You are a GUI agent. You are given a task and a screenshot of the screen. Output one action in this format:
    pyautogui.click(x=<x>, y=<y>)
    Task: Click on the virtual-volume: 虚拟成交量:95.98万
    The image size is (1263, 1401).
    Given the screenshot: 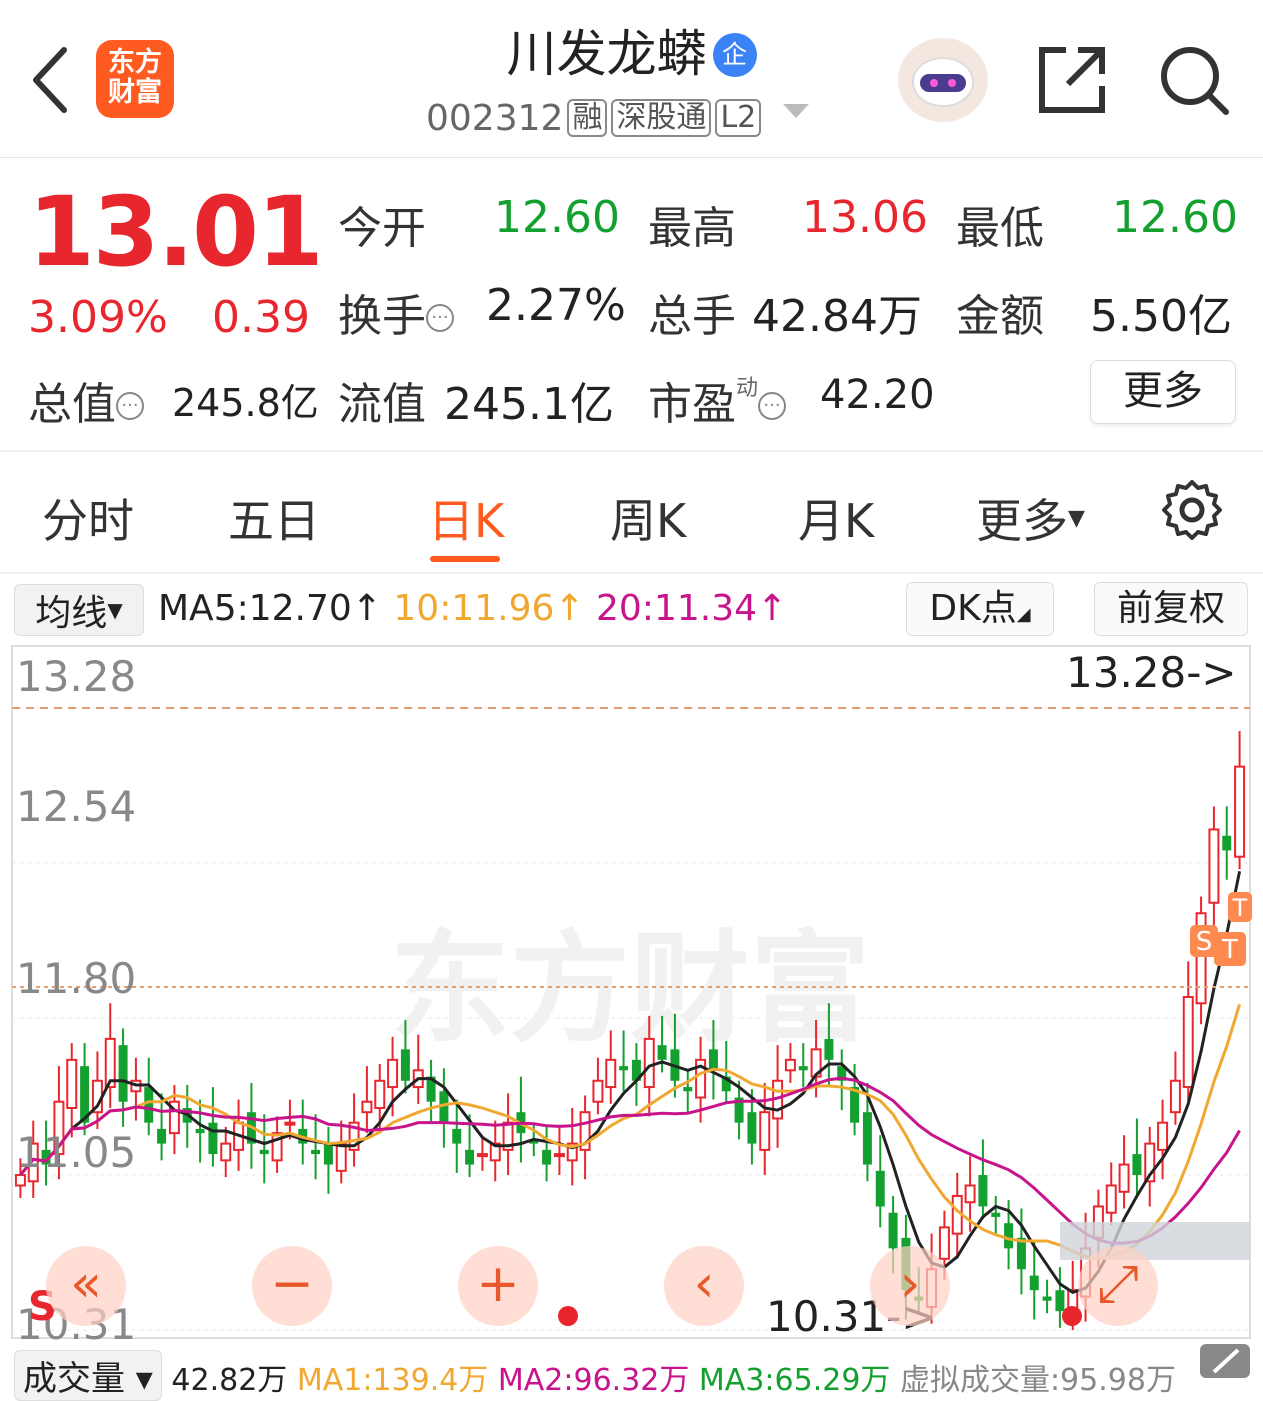 What is the action you would take?
    pyautogui.click(x=1037, y=1380)
    